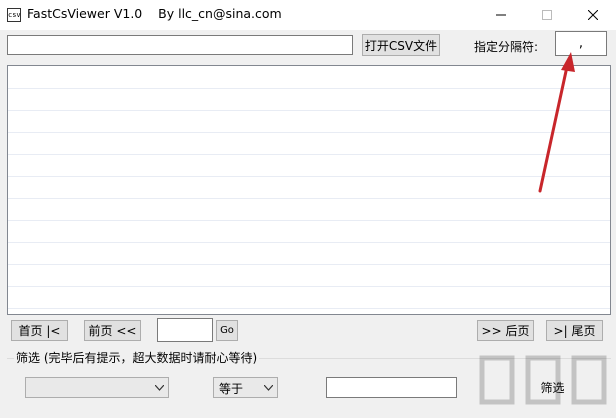 The height and width of the screenshot is (418, 616). I want to click on filter-operator-select: 等于, so click(245, 387).